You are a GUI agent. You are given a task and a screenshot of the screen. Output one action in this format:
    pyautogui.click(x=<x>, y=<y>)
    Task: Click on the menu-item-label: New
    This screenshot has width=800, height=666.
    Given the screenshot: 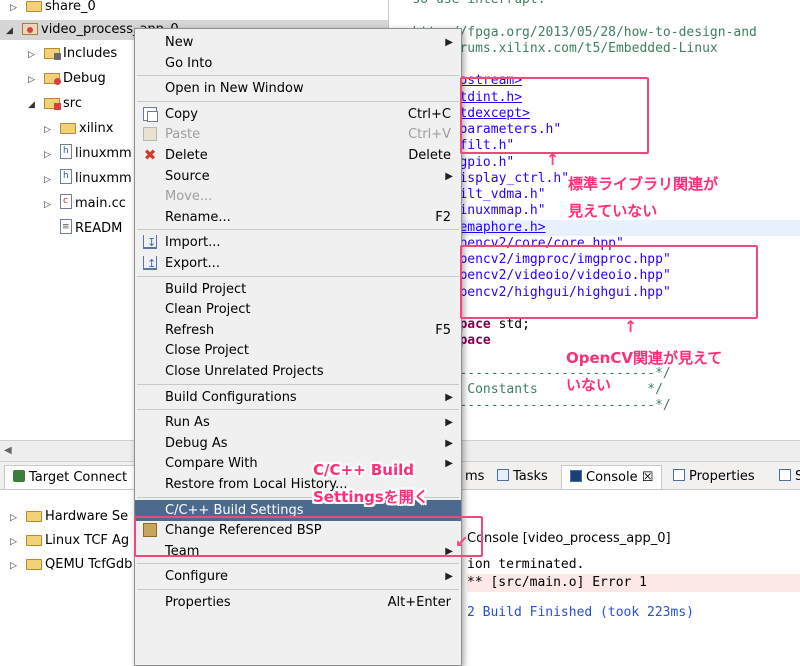 What is the action you would take?
    pyautogui.click(x=179, y=42)
    